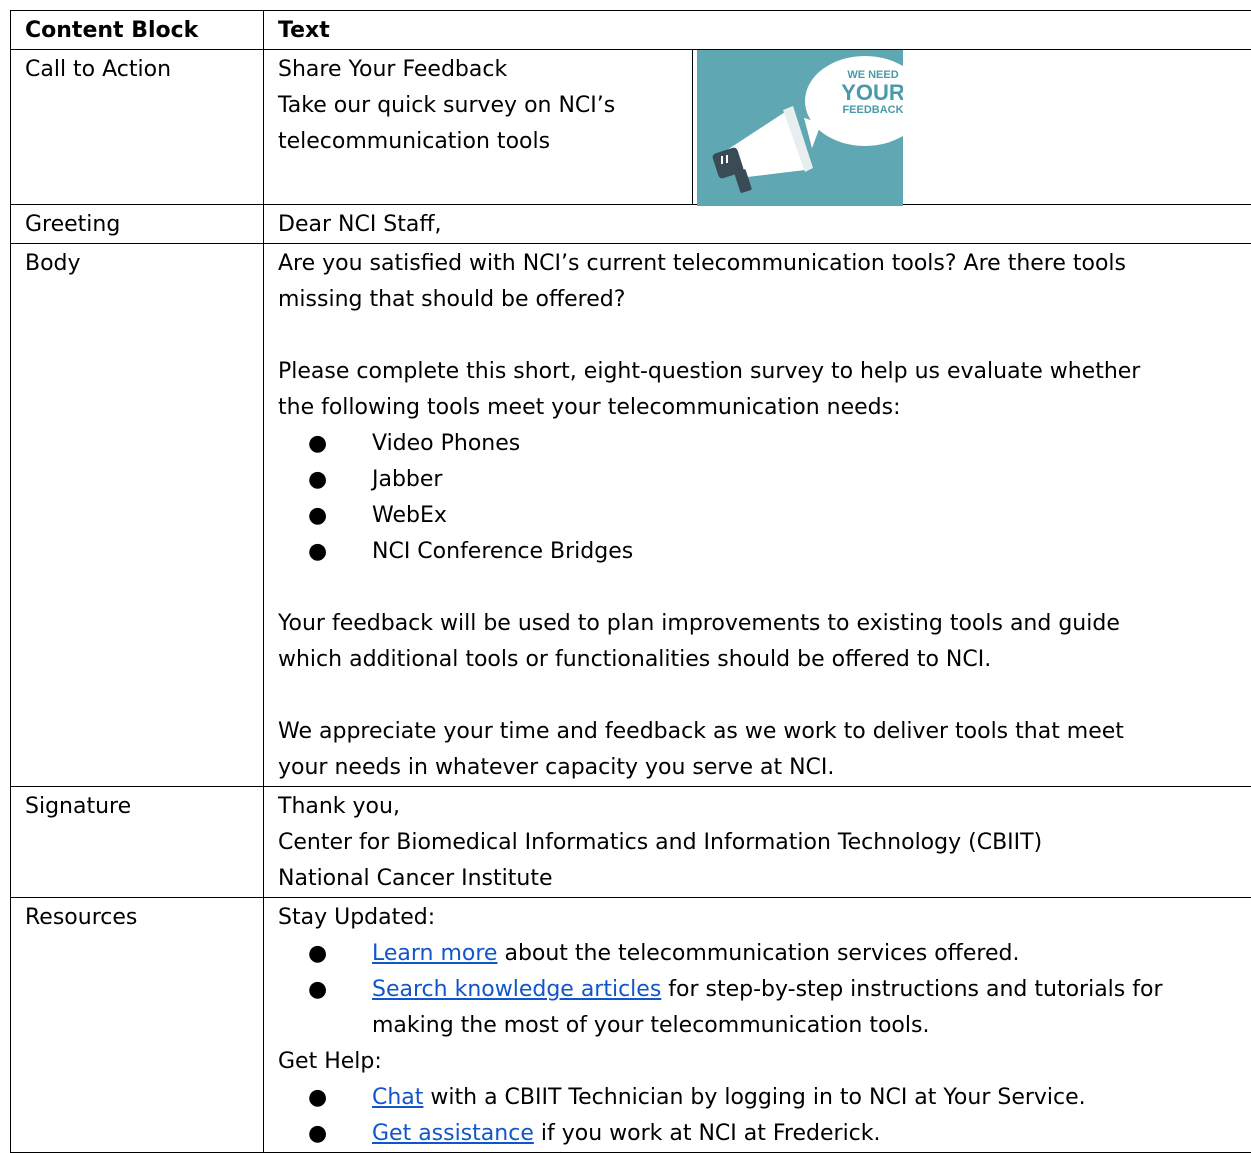 Image resolution: width=1251 pixels, height=1153 pixels. What do you see at coordinates (764, 552) in the screenshot?
I see `list-item: ● NCI Conference Bridges` at bounding box center [764, 552].